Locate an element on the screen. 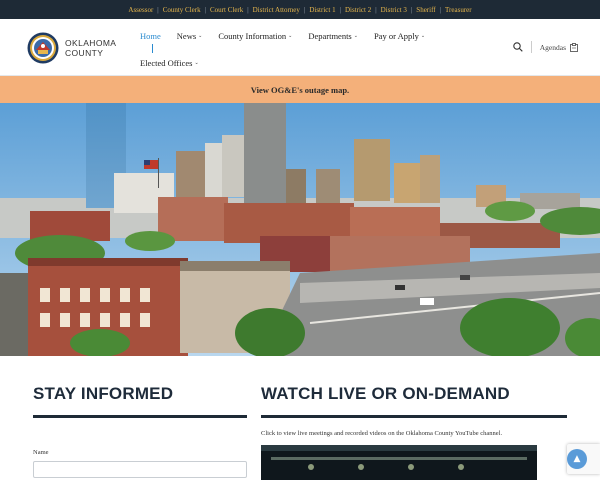  topbar-link-district-2: District 2 is located at coordinates (358, 10).